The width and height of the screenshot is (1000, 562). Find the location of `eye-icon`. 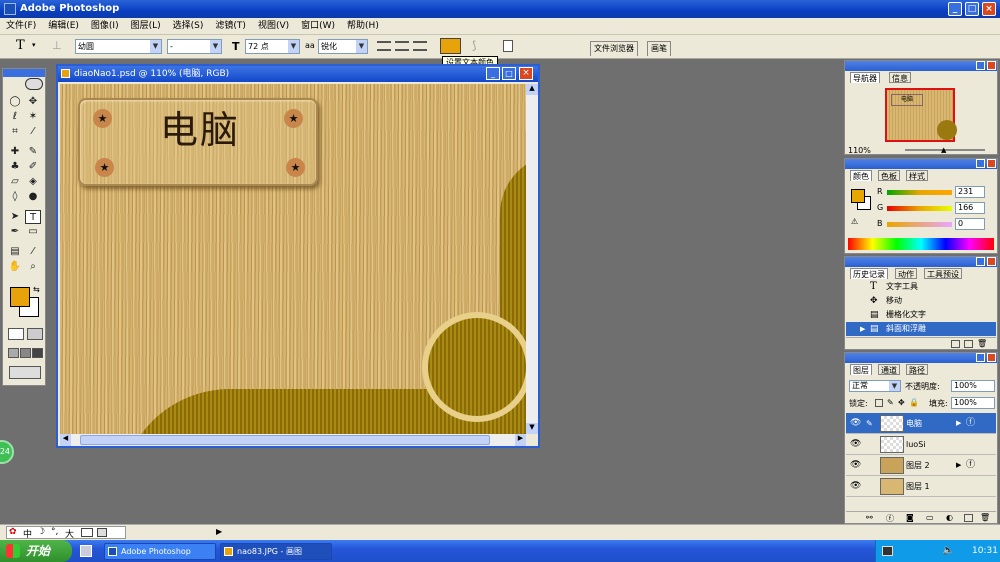

eye-icon is located at coordinates (34, 84).